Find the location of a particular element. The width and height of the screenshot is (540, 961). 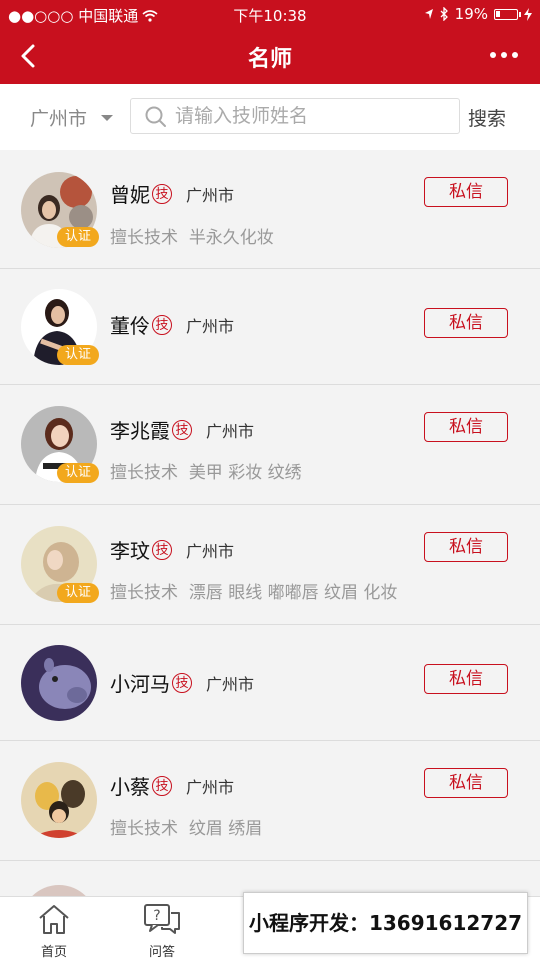

caret-down-icon is located at coordinates (107, 117).